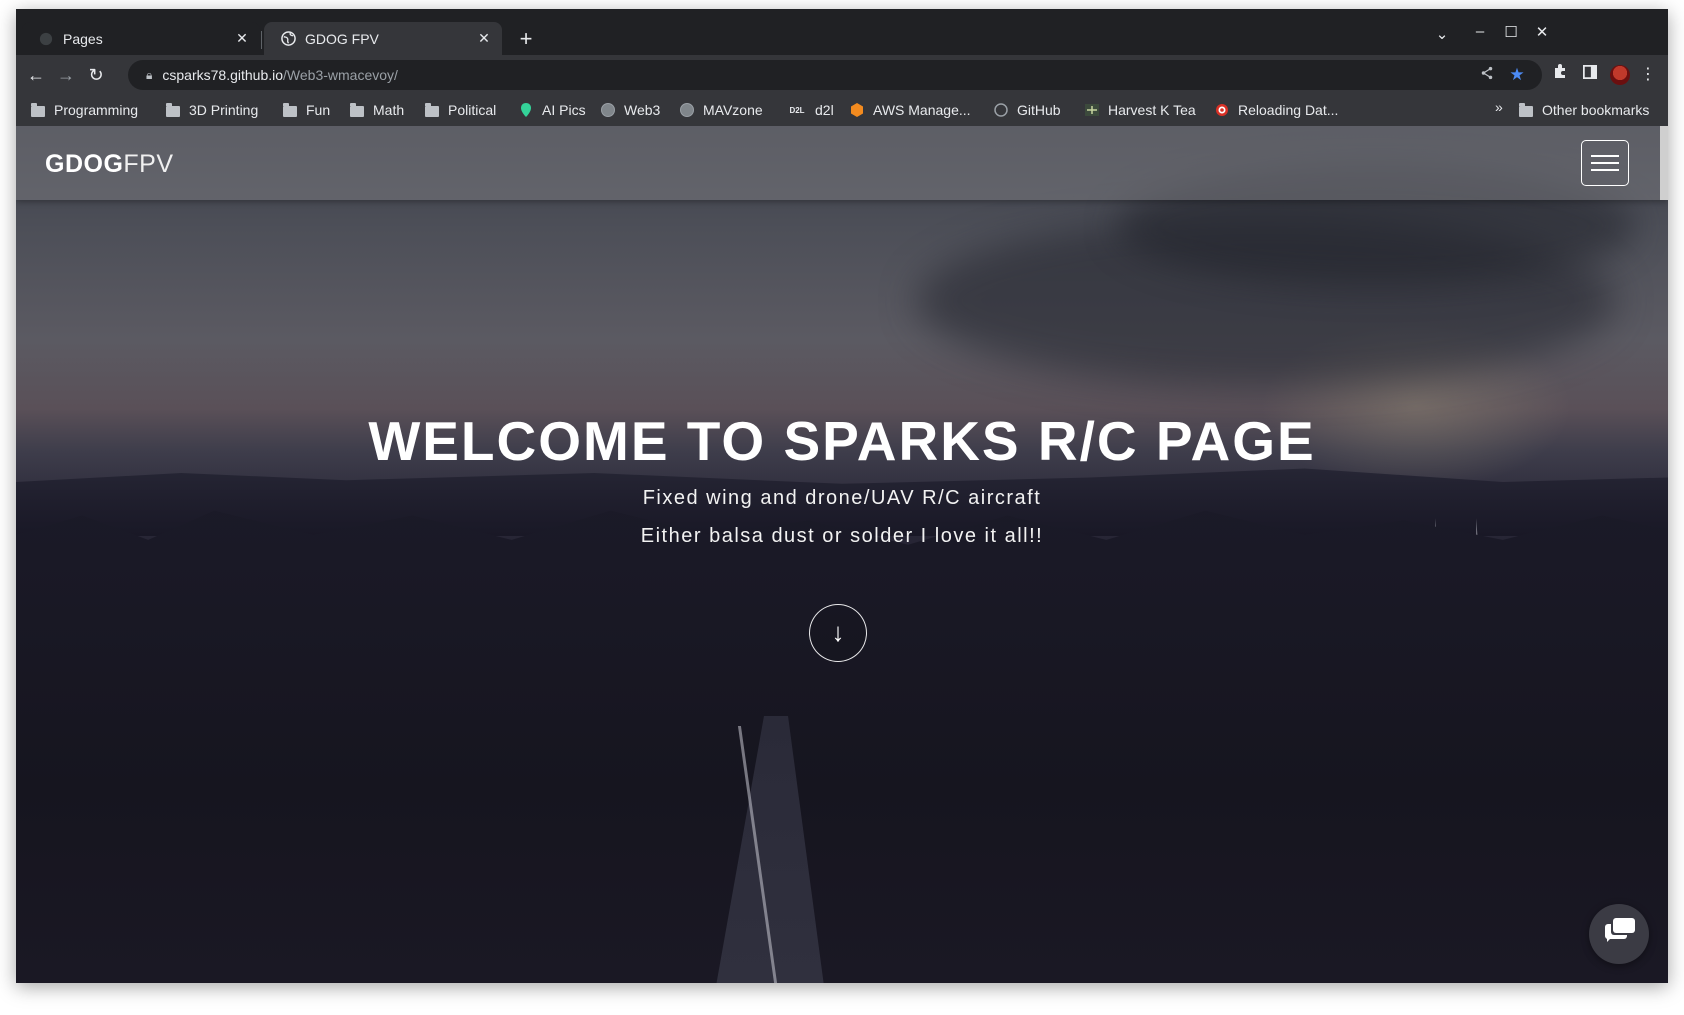 The height and width of the screenshot is (1015, 1684). Describe the element at coordinates (1039, 110) in the screenshot. I see `bookmark-label: GitHub` at that location.